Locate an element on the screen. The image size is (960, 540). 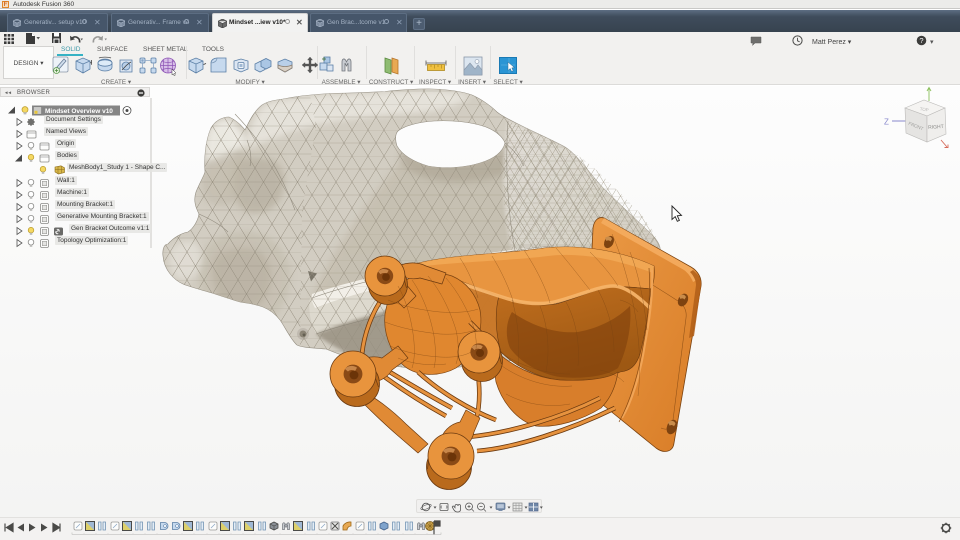
svg-text: Mindset Overview v10 is located at coordinates (79, 111).